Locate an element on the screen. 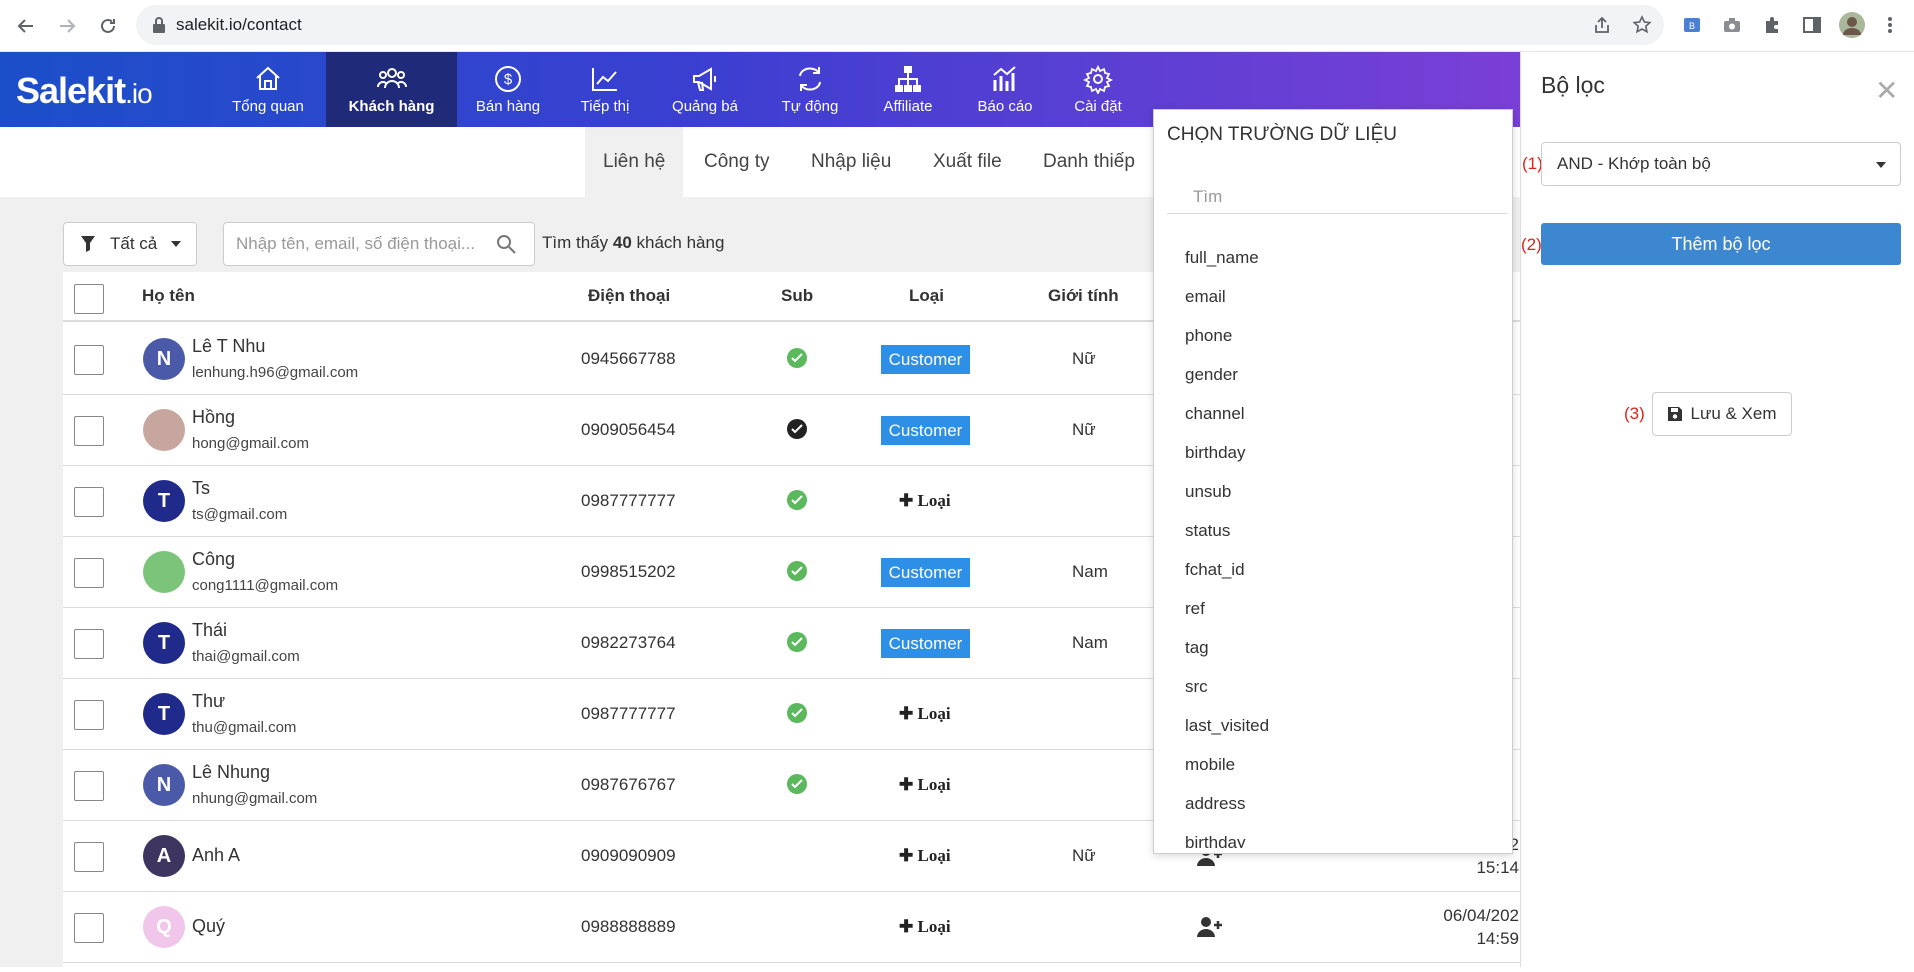  menu-tu-dong: Tự động is located at coordinates (810, 89).